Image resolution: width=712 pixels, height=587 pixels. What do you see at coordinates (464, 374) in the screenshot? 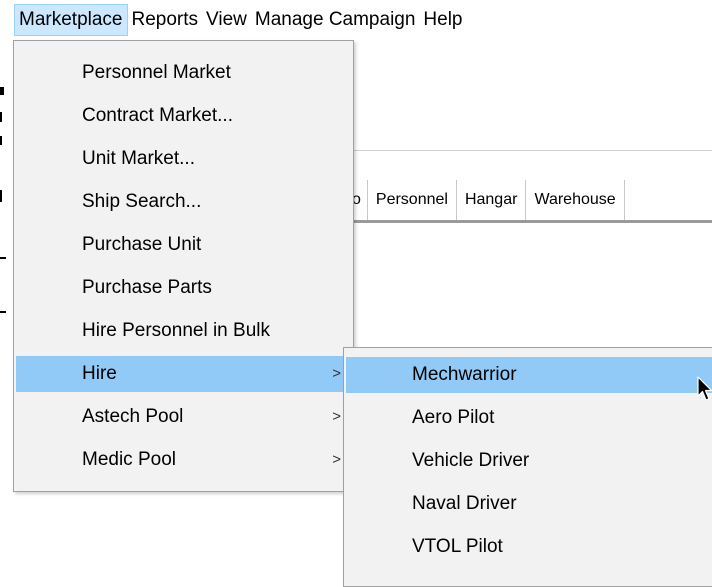
I see `menu-item-label: Mechwarrior` at bounding box center [464, 374].